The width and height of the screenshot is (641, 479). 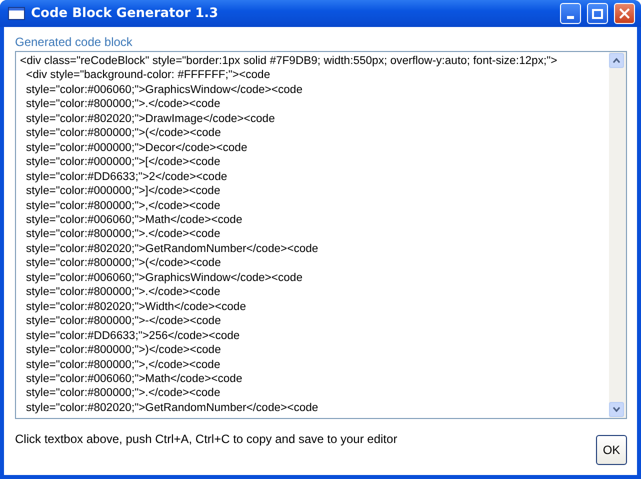 I want to click on field-label: Generated code block, so click(x=74, y=42).